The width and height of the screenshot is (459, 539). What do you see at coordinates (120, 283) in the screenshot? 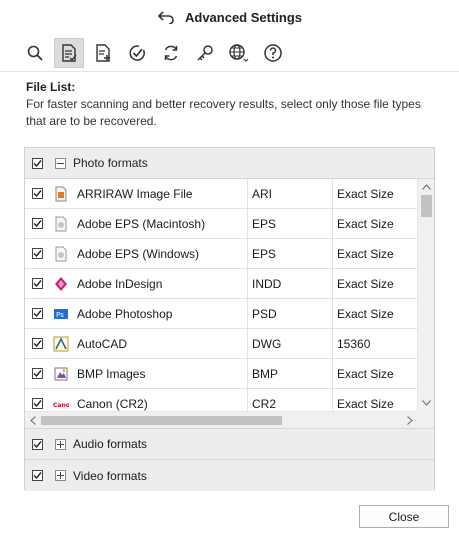
I see `file-type-name: Adobe InDesign` at bounding box center [120, 283].